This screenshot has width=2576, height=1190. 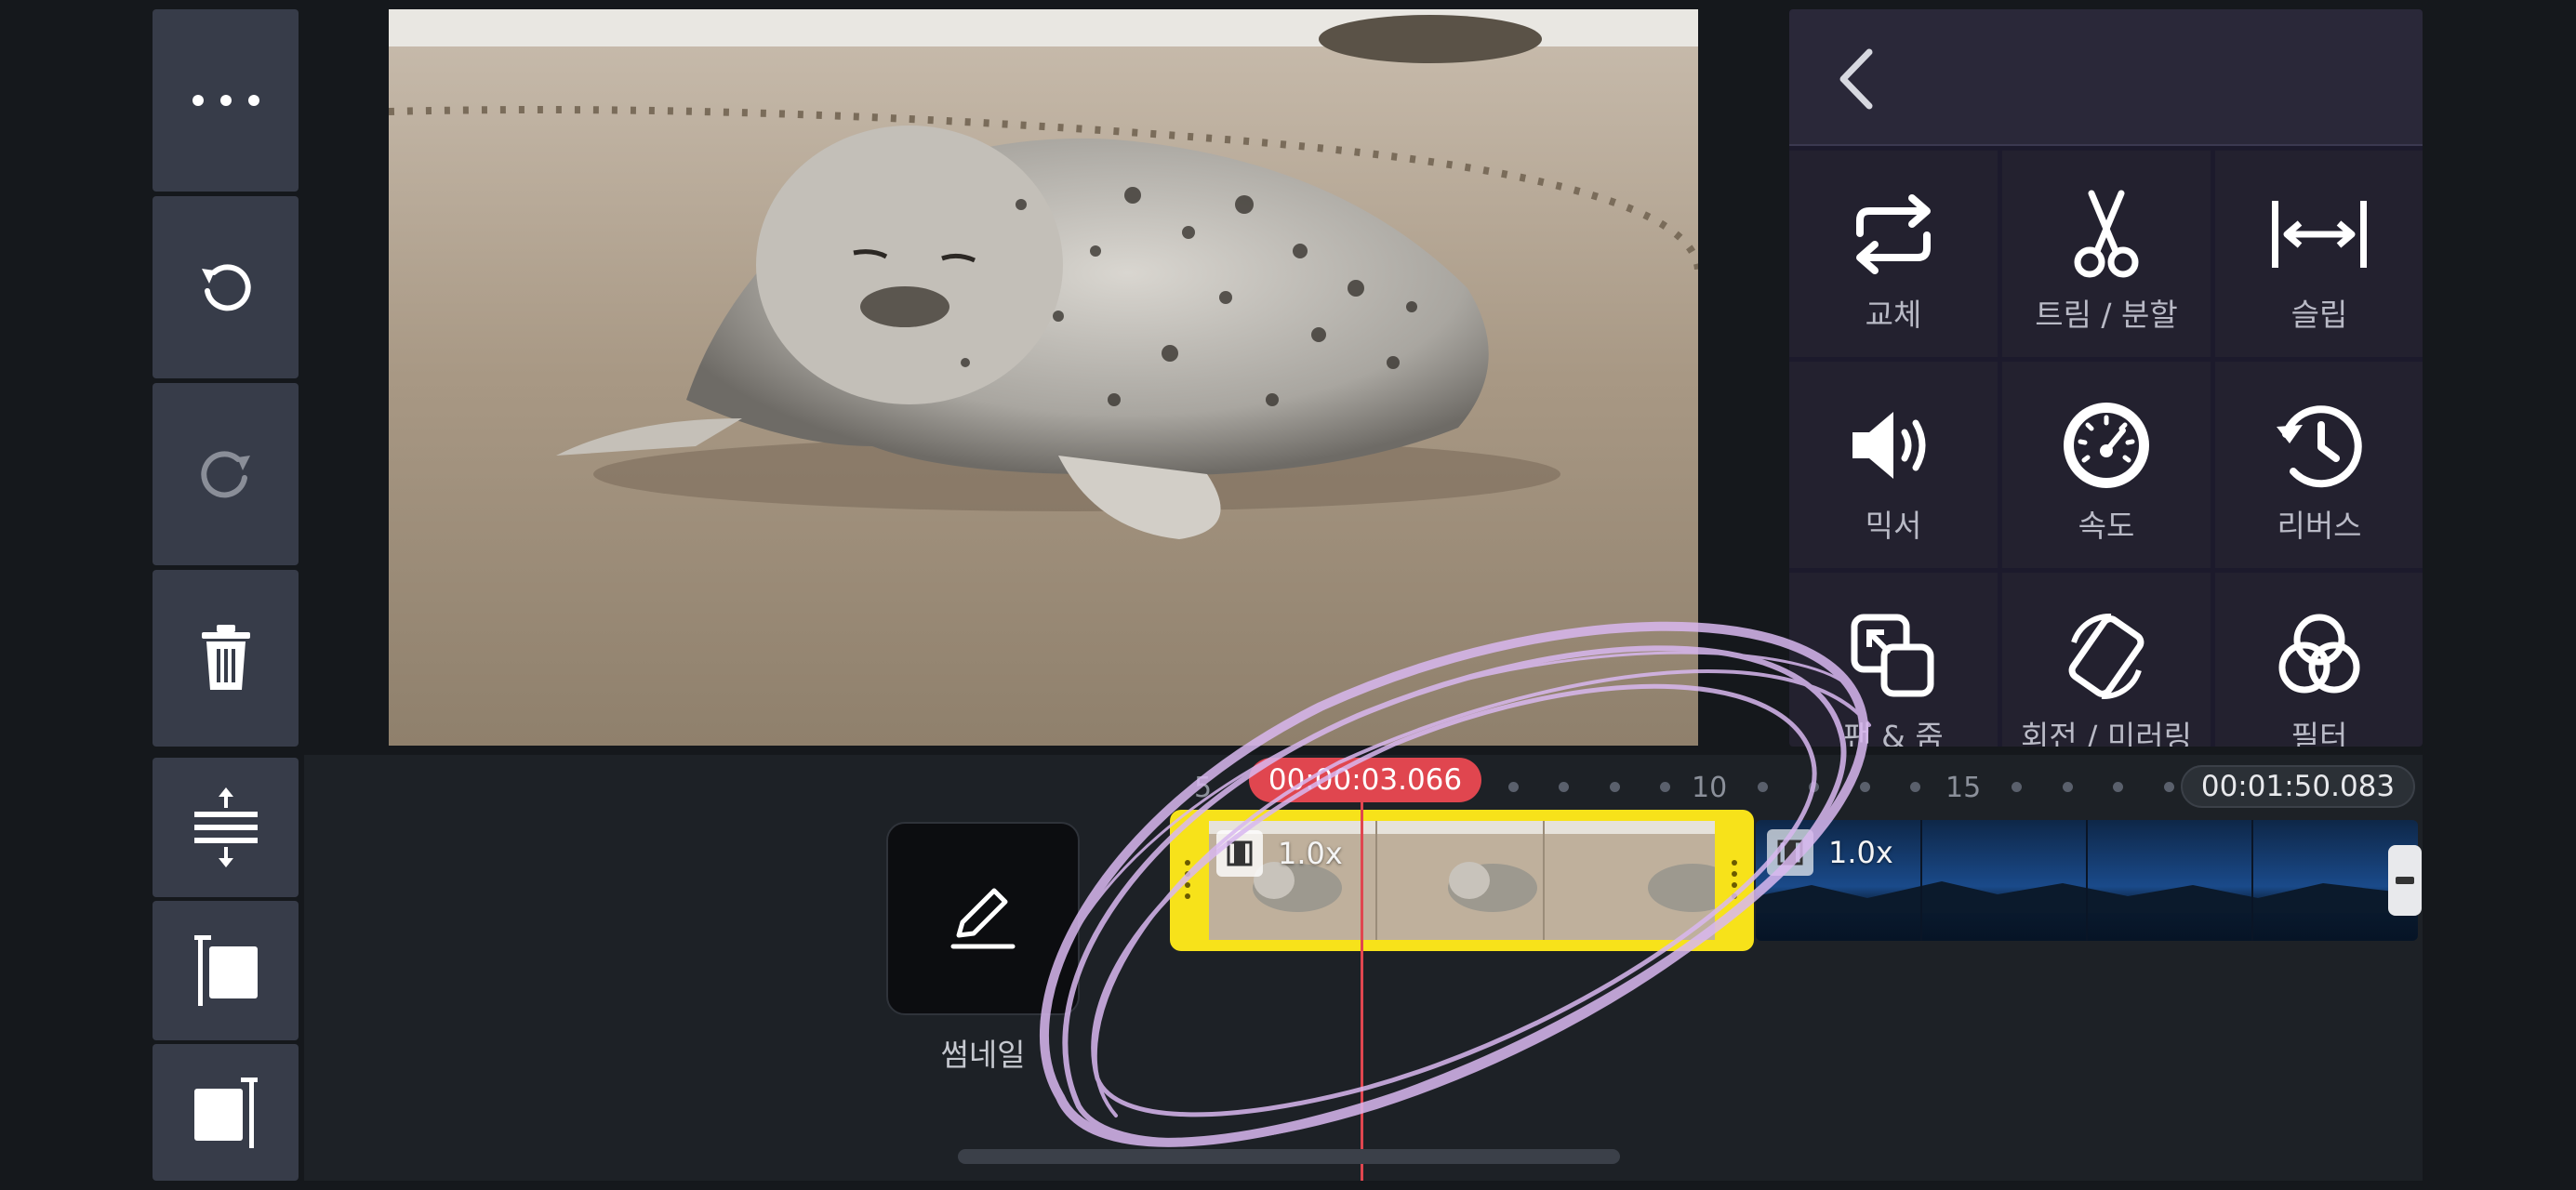 I want to click on more-button, so click(x=226, y=100).